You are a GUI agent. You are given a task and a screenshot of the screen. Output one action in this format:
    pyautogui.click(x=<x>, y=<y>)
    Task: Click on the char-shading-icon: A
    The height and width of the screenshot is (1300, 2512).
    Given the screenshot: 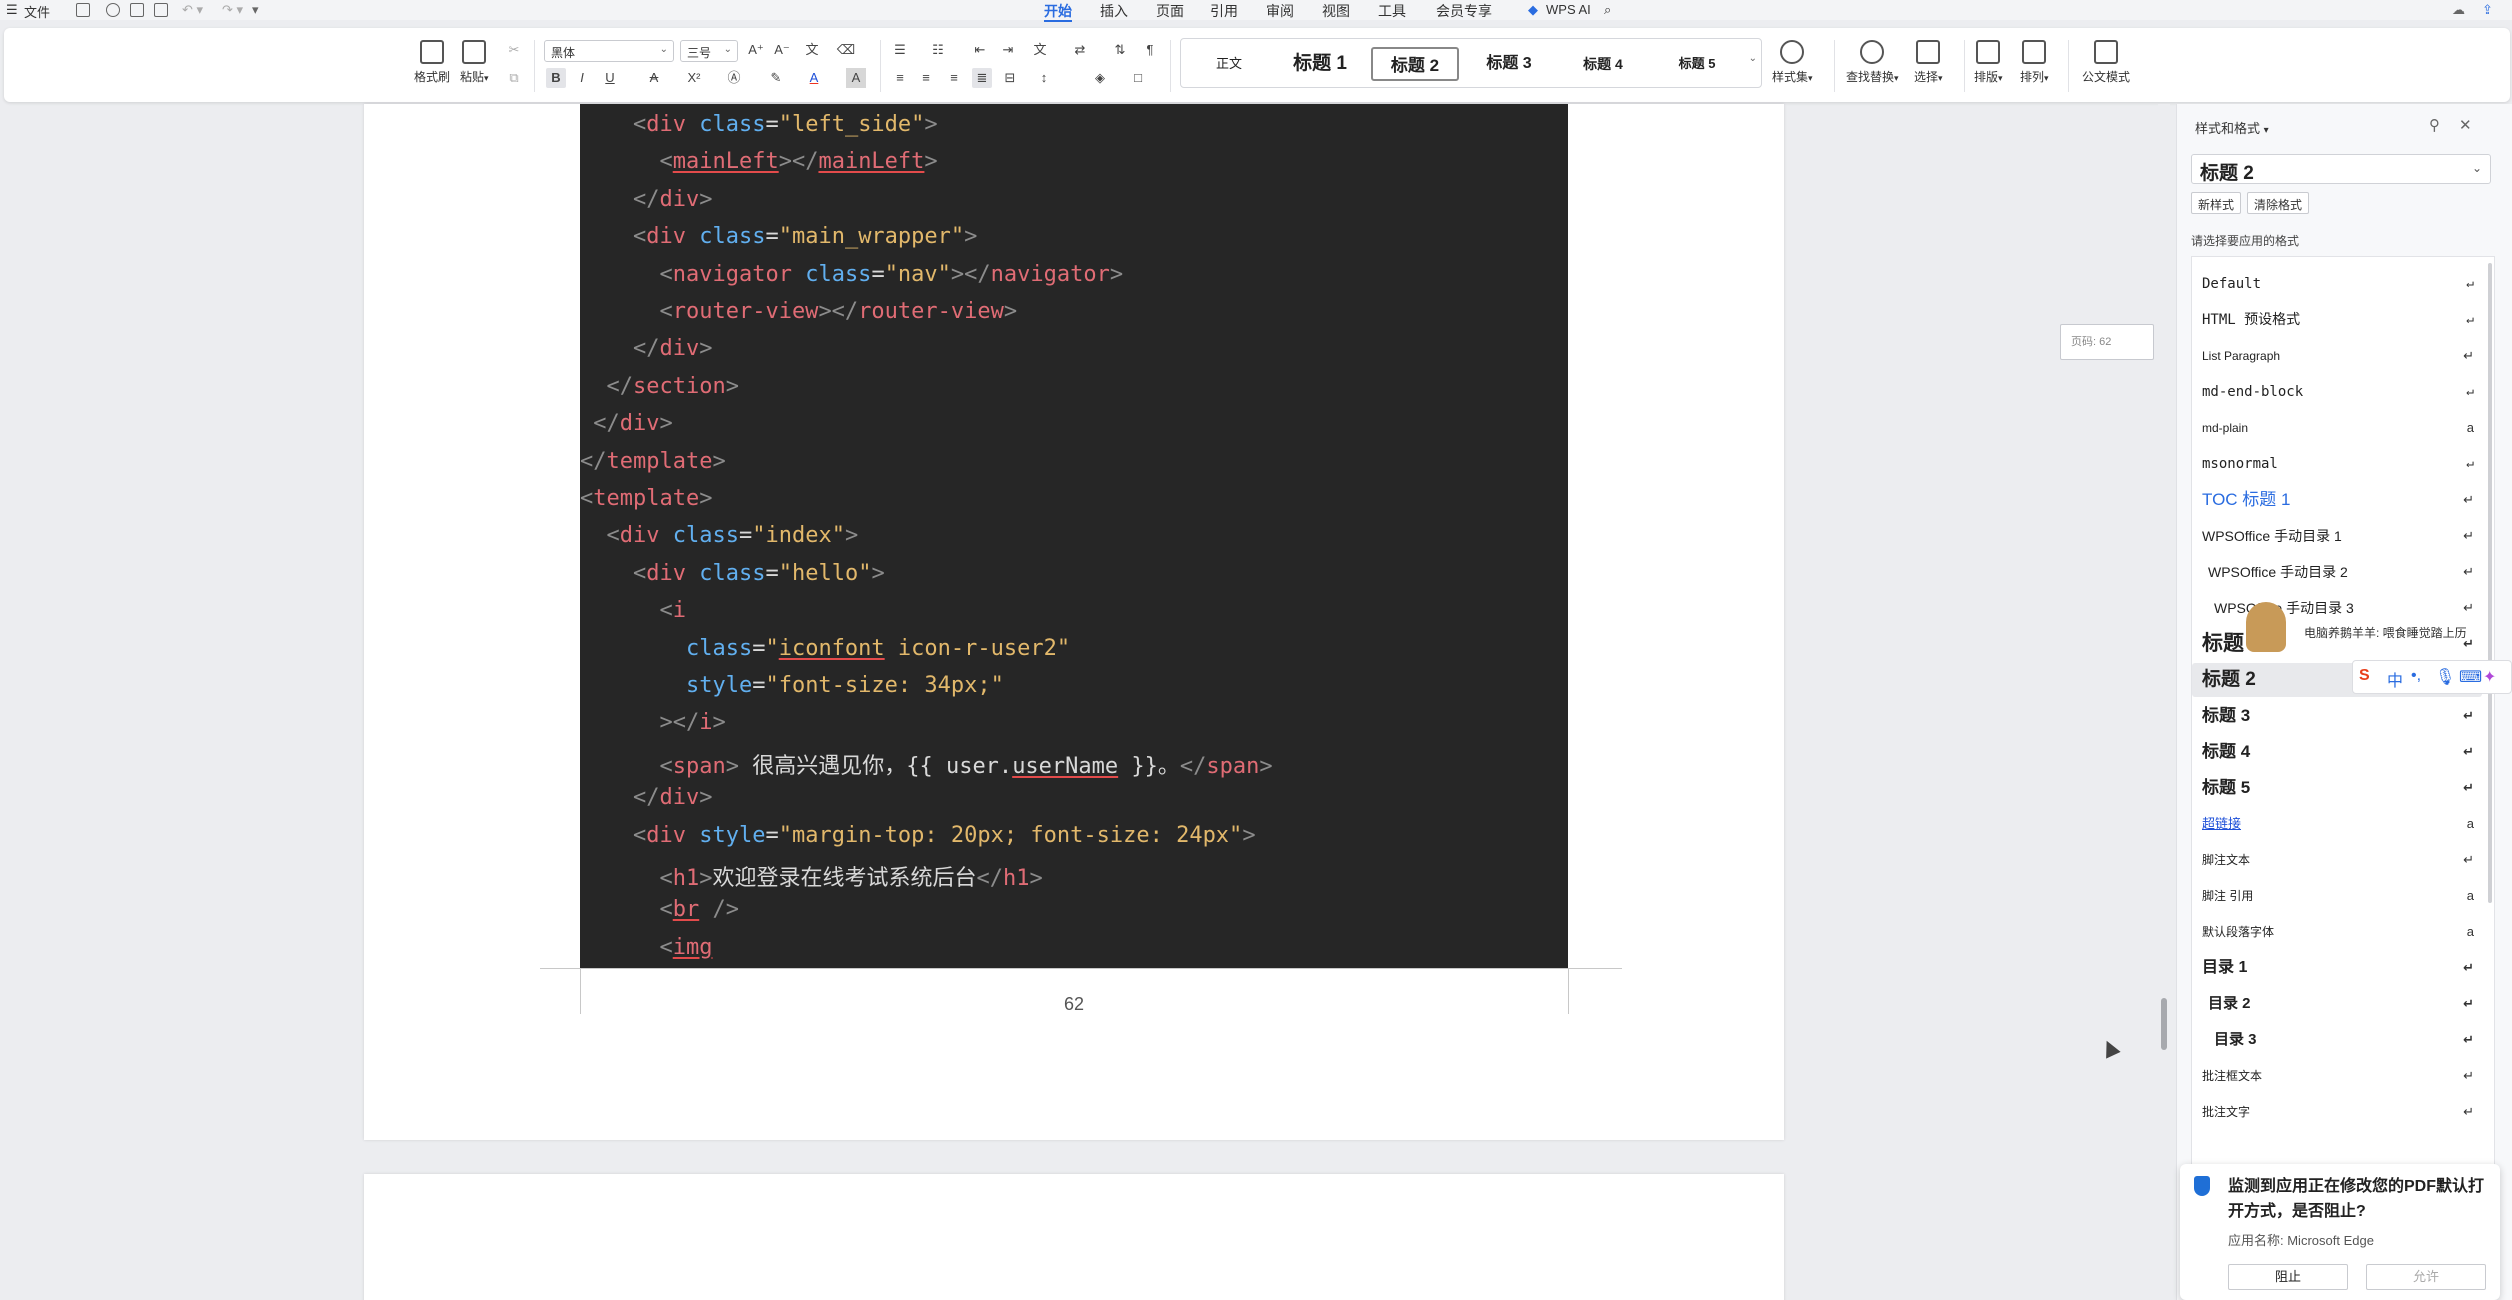 What is the action you would take?
    pyautogui.click(x=856, y=78)
    